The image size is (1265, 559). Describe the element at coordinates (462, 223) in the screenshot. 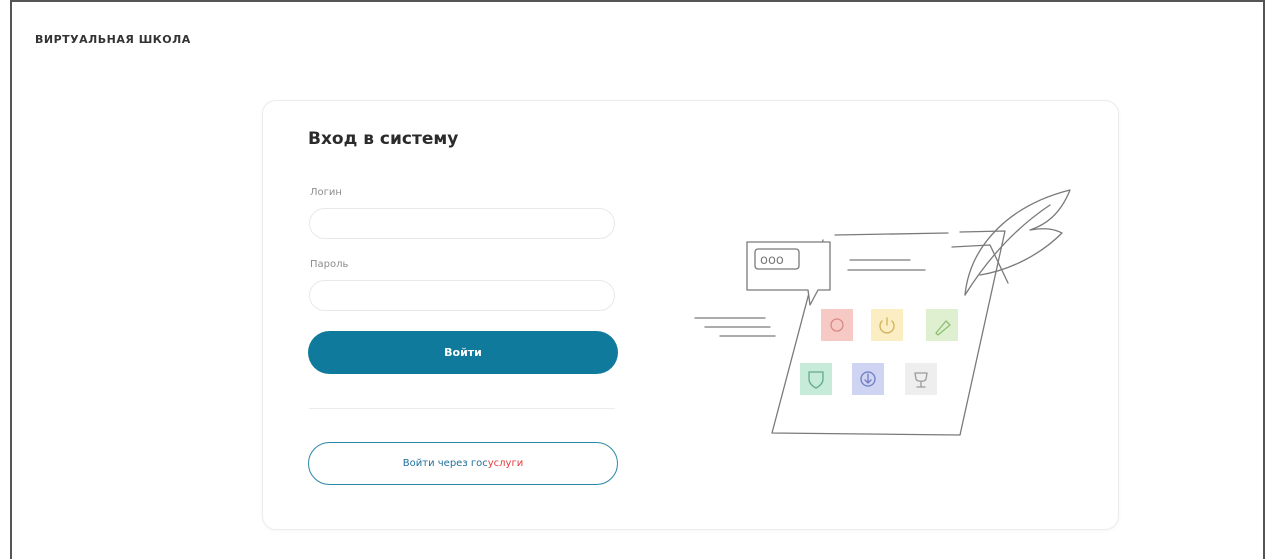

I see `login-input` at that location.